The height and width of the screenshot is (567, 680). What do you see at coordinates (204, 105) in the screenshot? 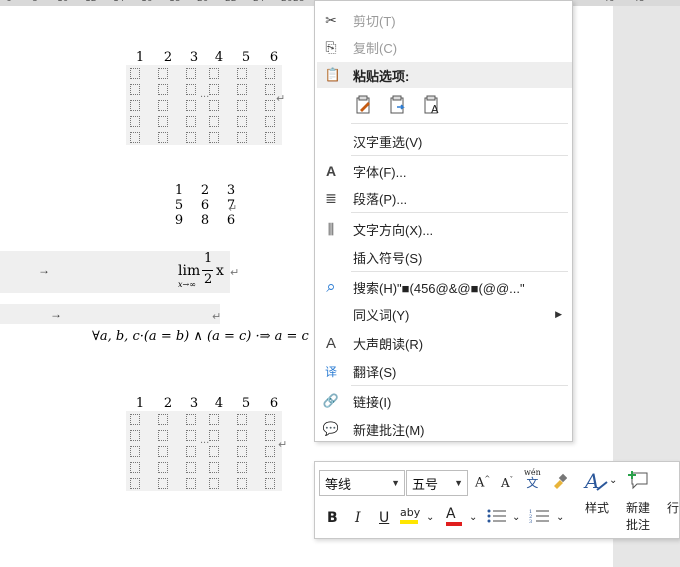
I see `matrix-1-shading` at bounding box center [204, 105].